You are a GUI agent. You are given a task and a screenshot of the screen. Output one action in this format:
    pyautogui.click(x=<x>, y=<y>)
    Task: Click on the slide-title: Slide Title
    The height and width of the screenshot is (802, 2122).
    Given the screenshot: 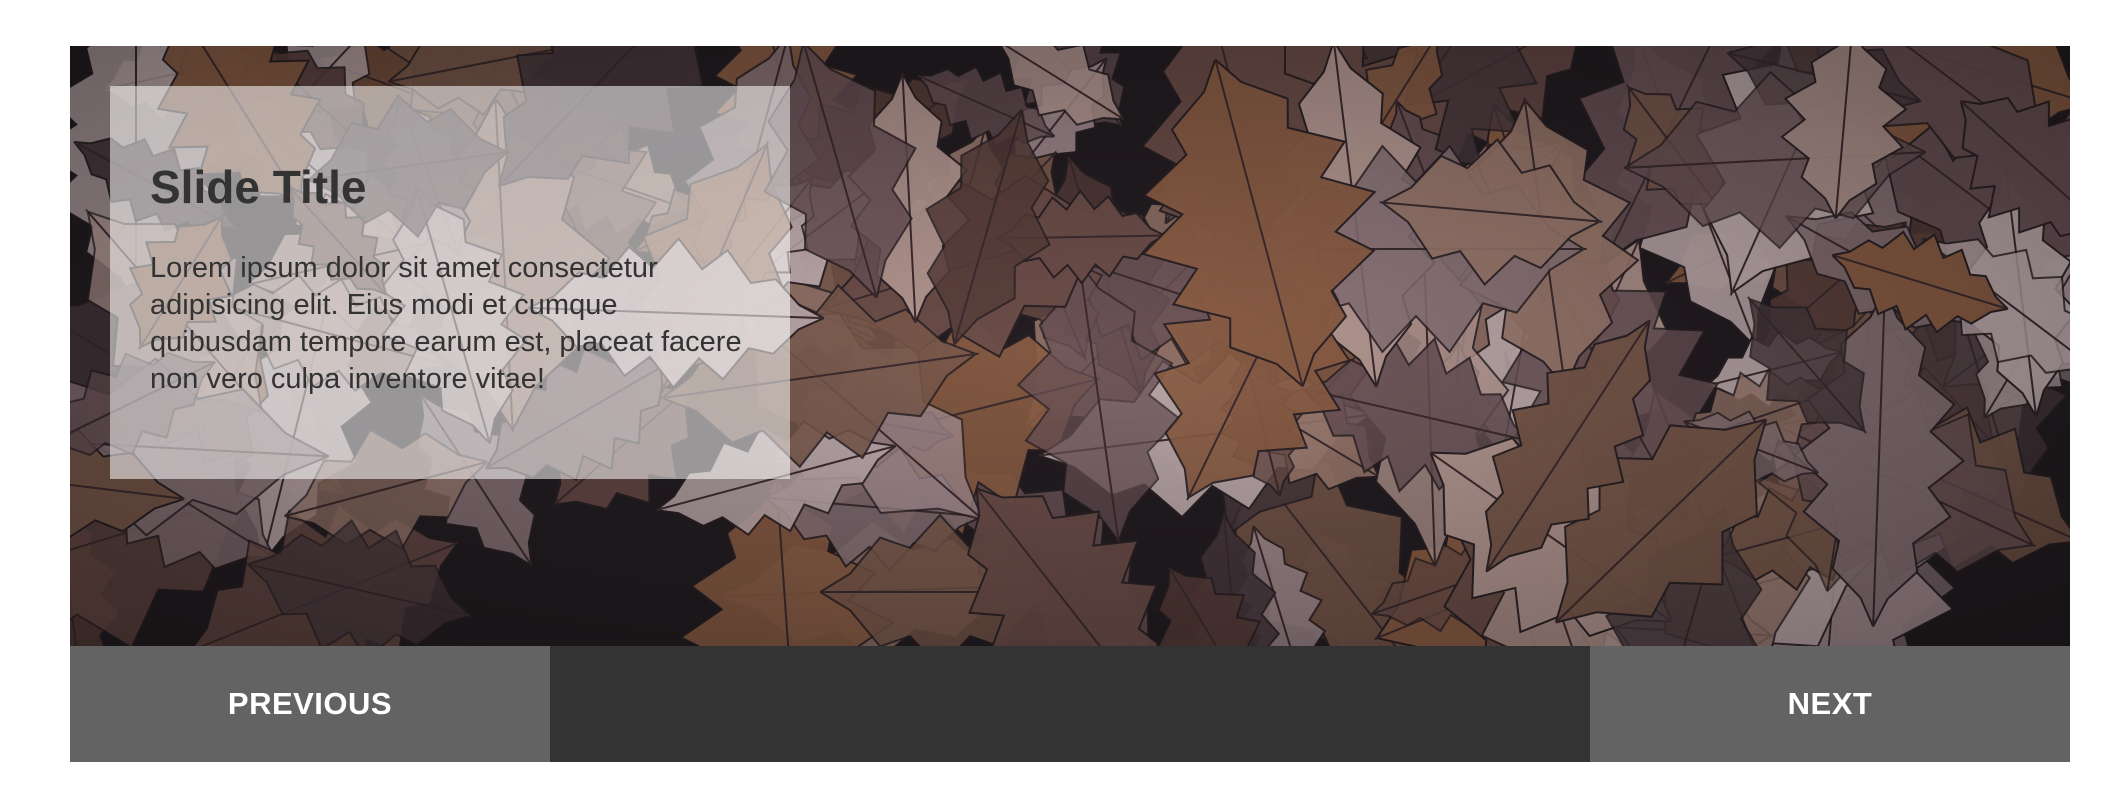 What is the action you would take?
    pyautogui.click(x=258, y=187)
    